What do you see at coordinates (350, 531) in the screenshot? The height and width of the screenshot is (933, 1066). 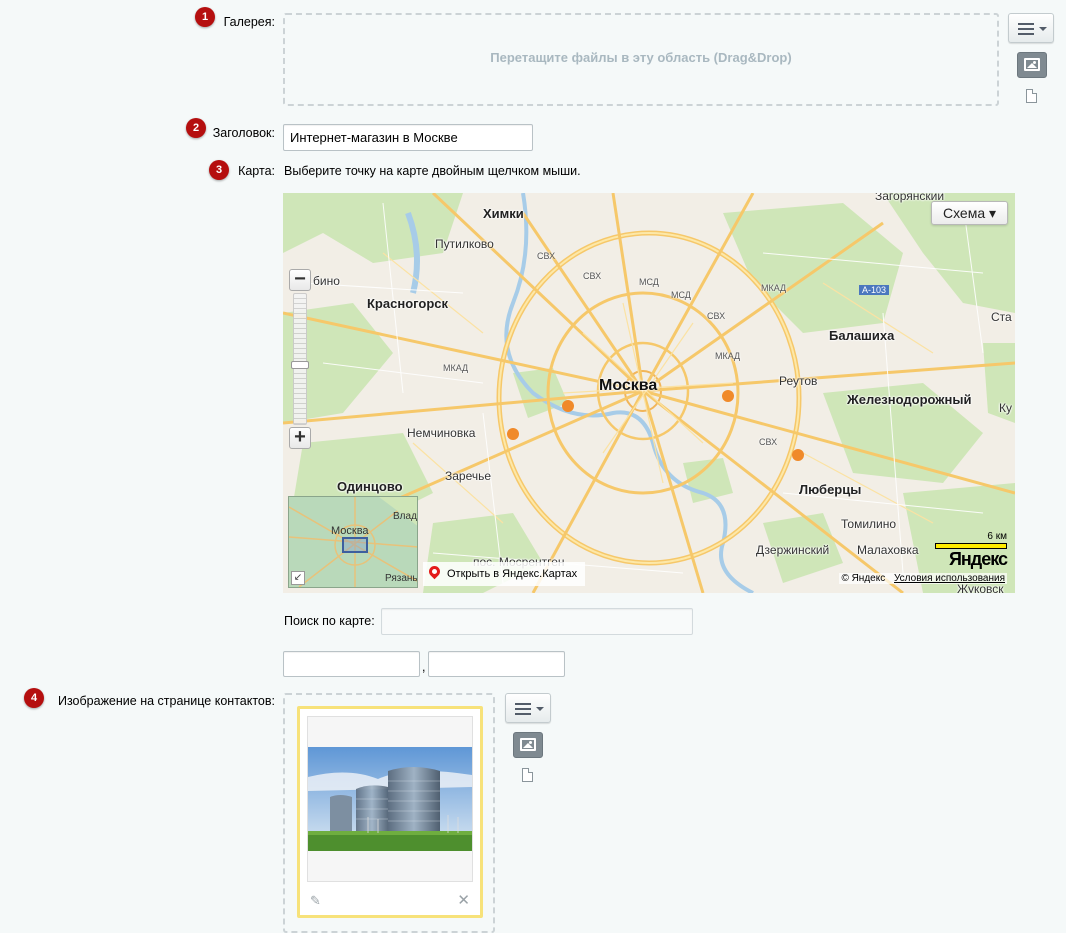 I see `minimap-label-moscow: Москва` at bounding box center [350, 531].